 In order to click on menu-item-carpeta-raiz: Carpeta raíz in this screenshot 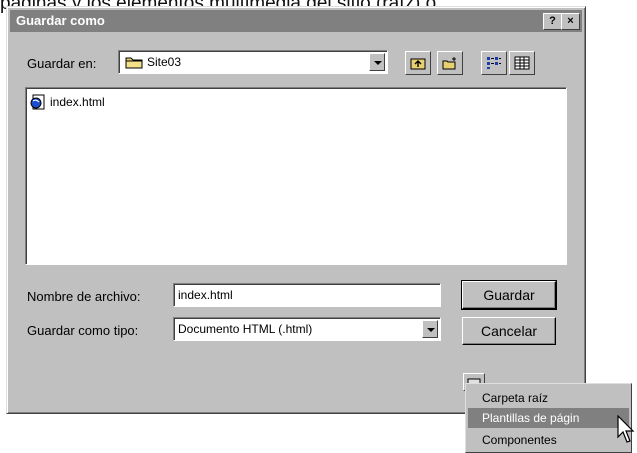, I will do `click(548, 398)`.